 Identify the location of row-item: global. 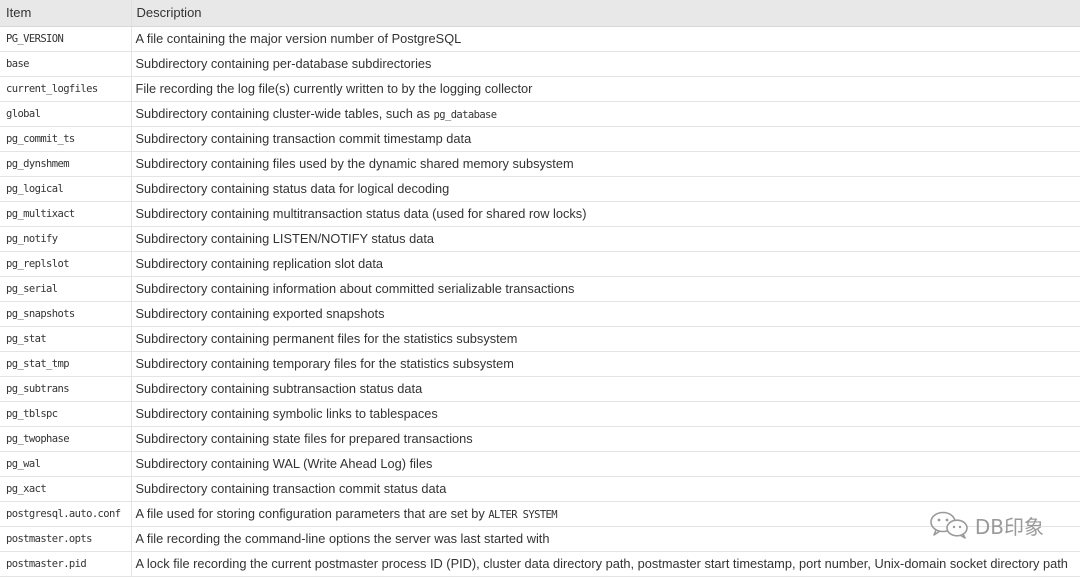
(66, 114).